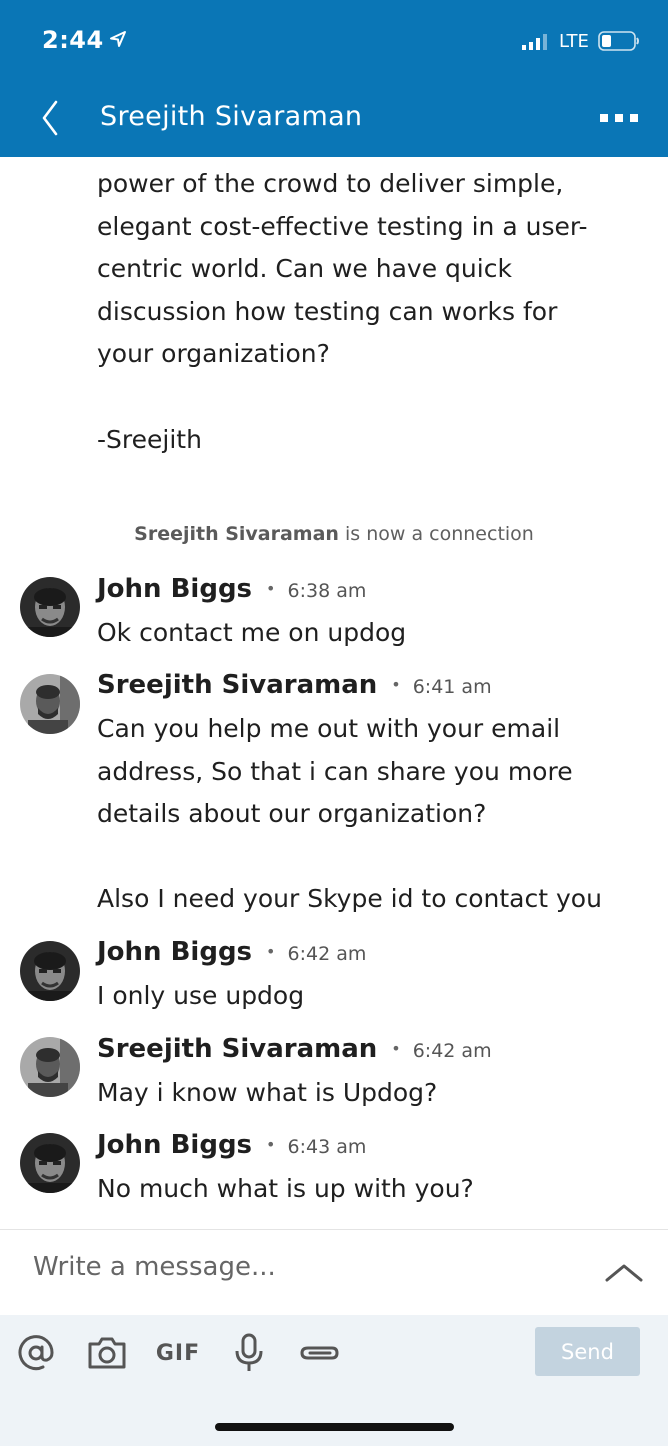 This screenshot has width=668, height=1446. I want to click on message-header: John Biggs • 6:38 am, so click(231, 589).